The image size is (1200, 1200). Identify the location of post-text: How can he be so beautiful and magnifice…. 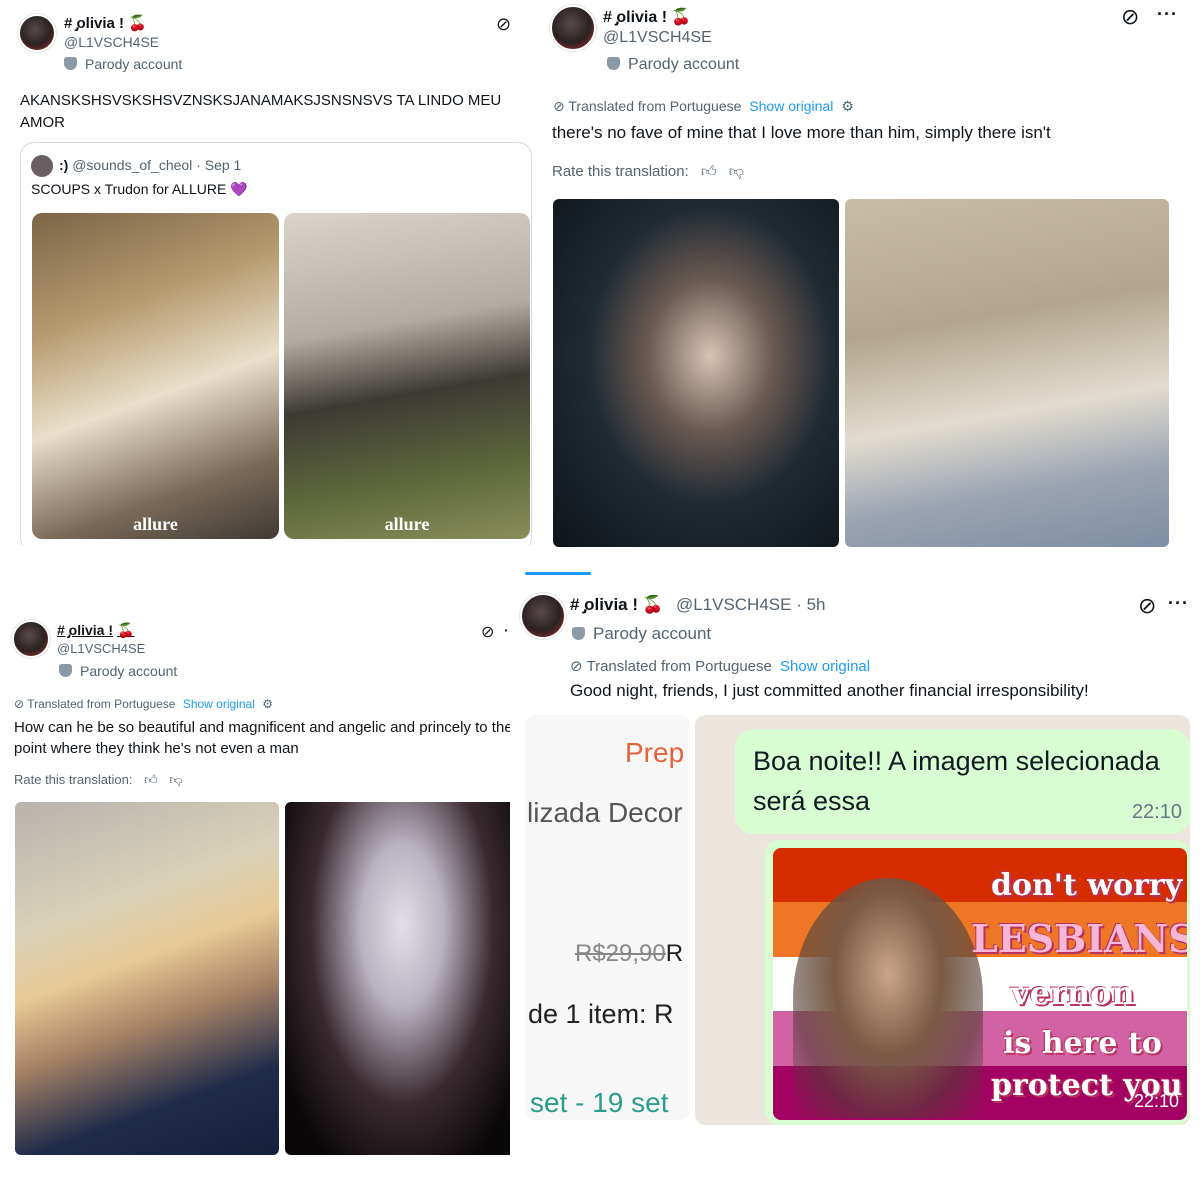
(263, 738).